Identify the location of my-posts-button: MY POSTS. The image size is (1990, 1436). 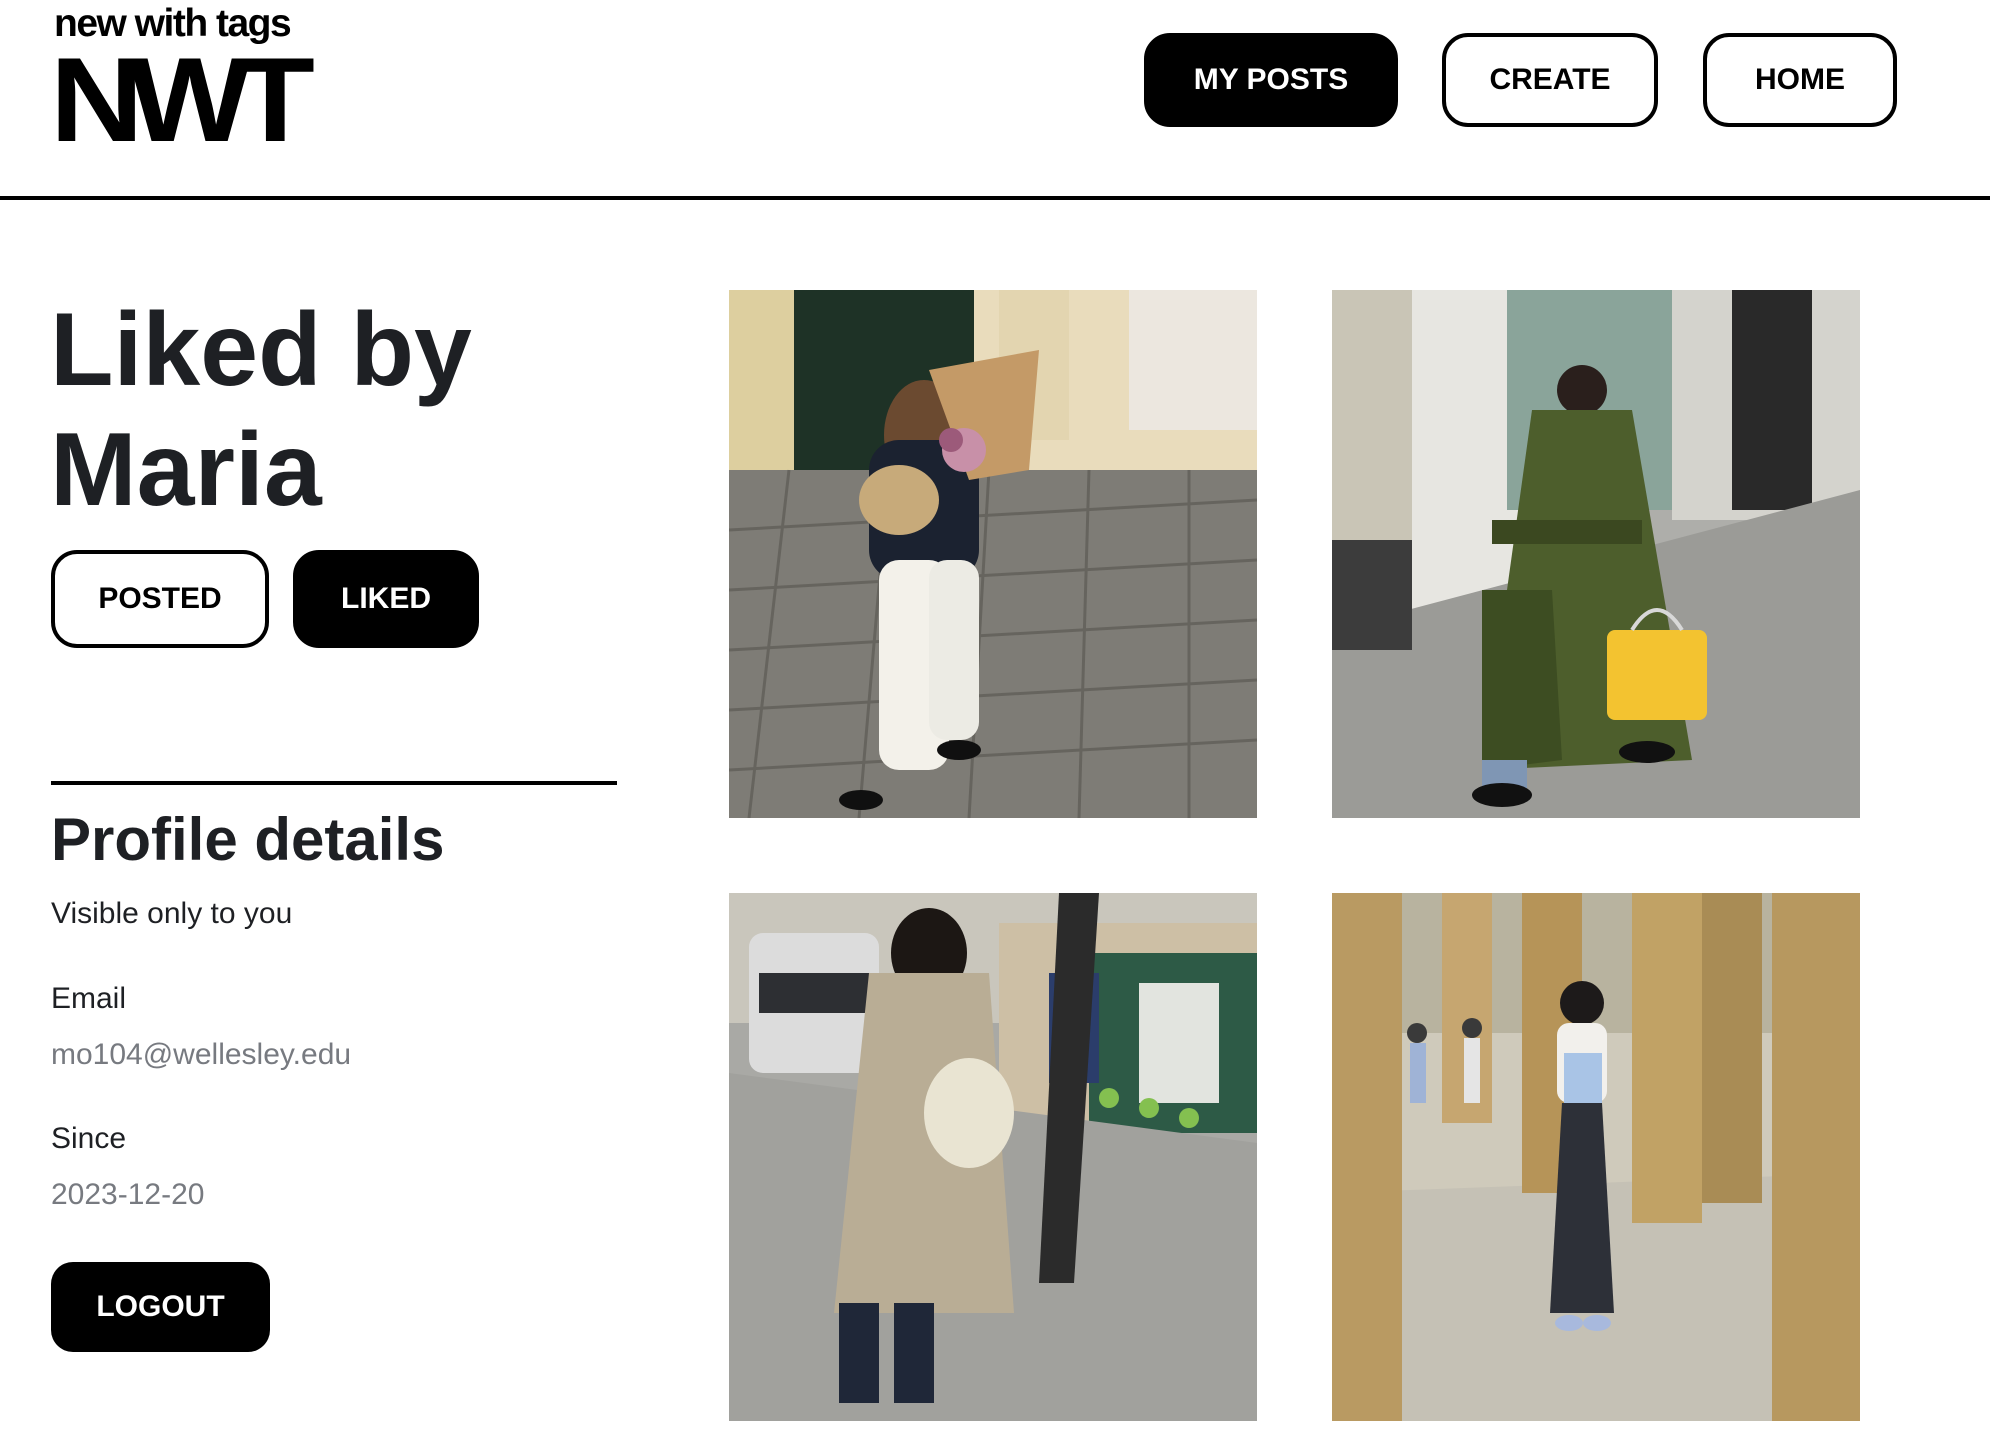
(1271, 80).